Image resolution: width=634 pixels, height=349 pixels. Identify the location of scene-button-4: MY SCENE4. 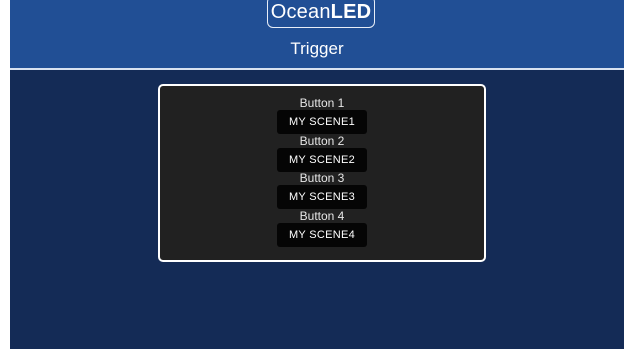
(322, 235).